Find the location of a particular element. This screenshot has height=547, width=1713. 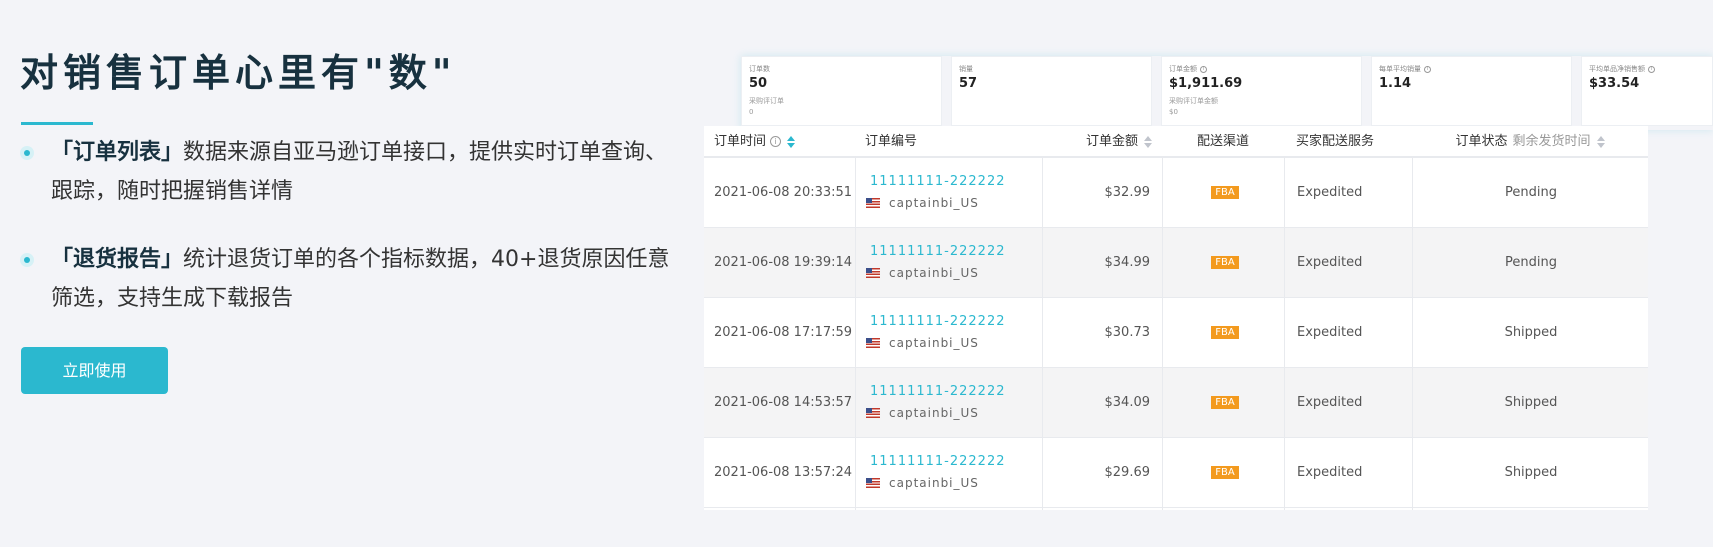

stat-card-orders: 订单数 50 采购评订单 0 is located at coordinates (841, 91).